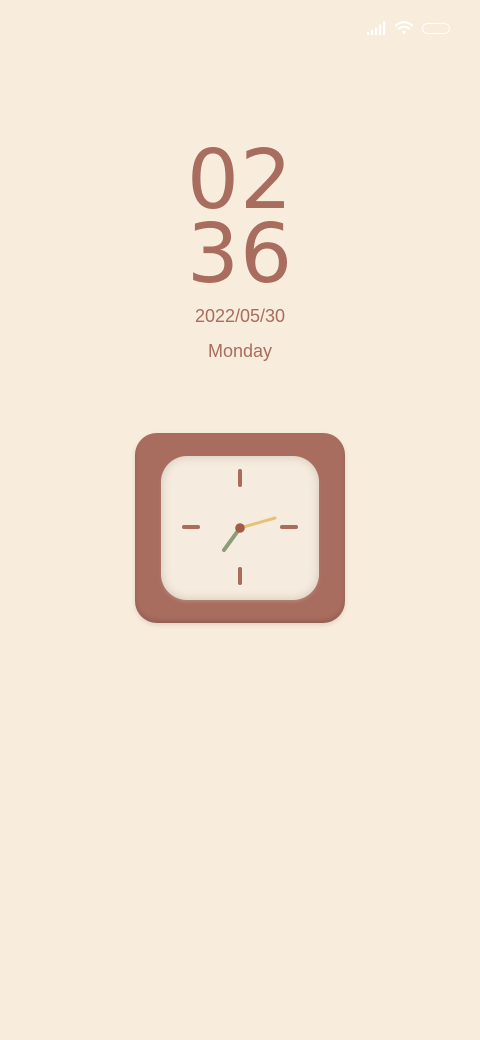 This screenshot has height=1040, width=480. I want to click on cellular-signal-icon, so click(376, 28).